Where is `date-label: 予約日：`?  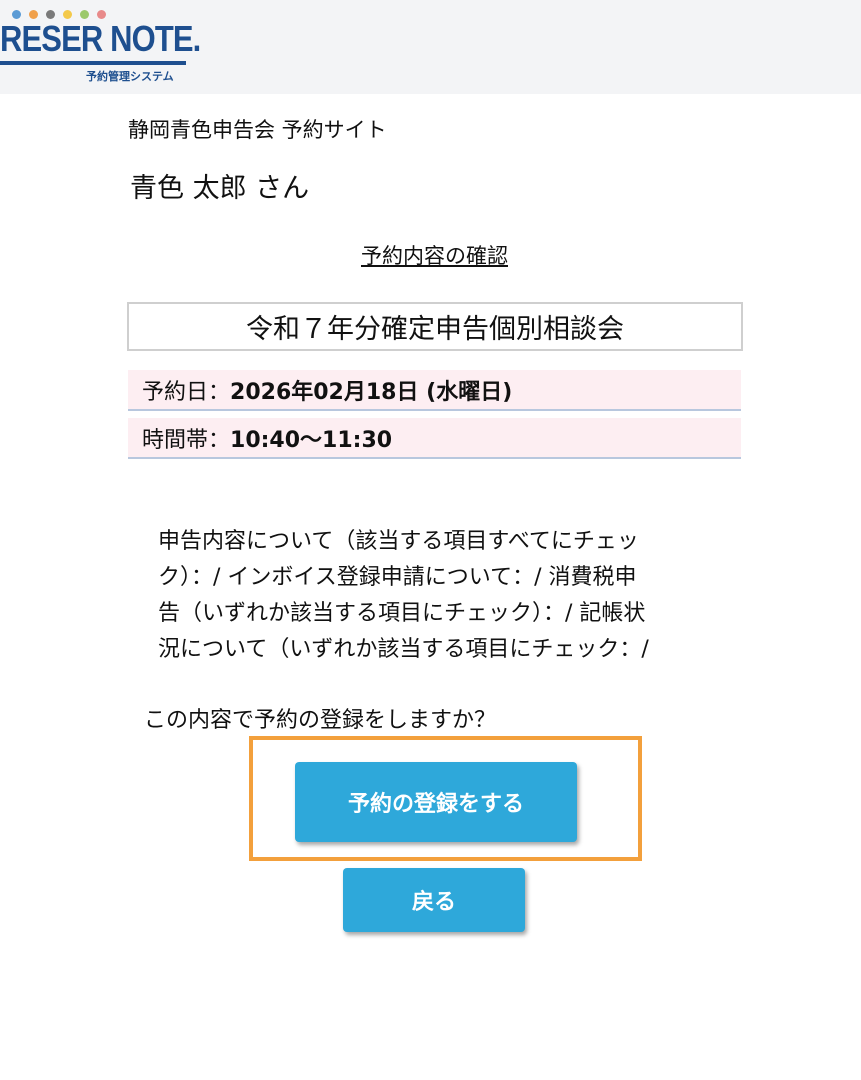
date-label: 予約日： is located at coordinates (186, 392).